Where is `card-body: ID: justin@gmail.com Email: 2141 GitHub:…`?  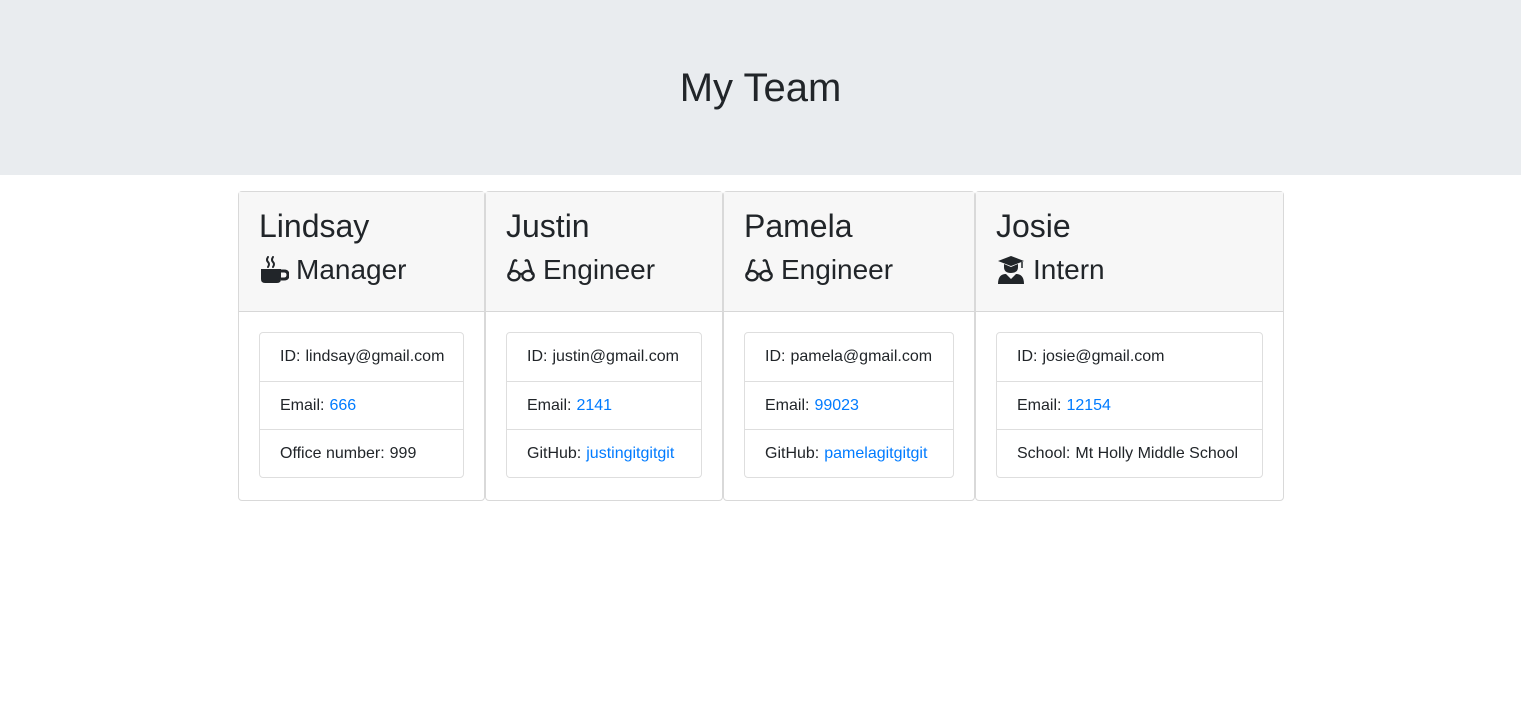
card-body: ID: justin@gmail.com Email: 2141 GitHub:… is located at coordinates (604, 405).